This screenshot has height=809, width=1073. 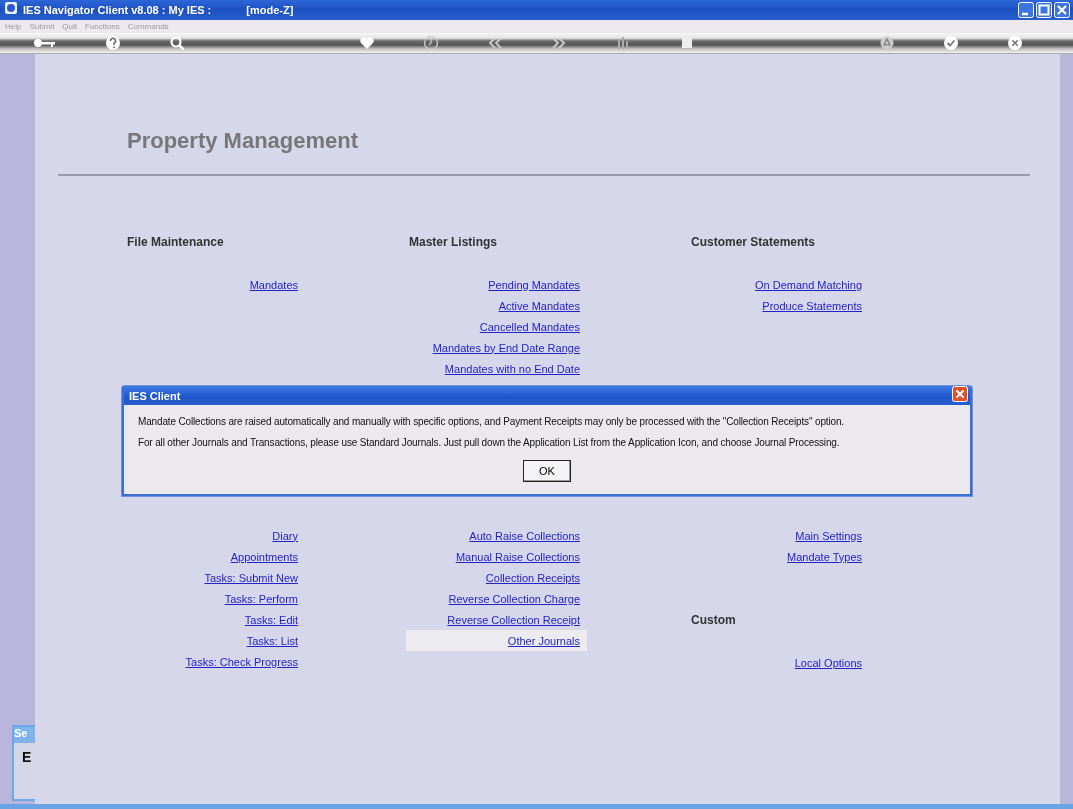 What do you see at coordinates (453, 242) in the screenshot?
I see `section-heading: Master Listings` at bounding box center [453, 242].